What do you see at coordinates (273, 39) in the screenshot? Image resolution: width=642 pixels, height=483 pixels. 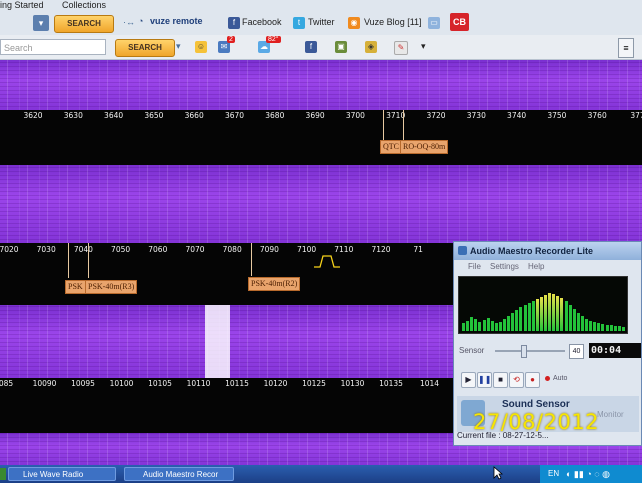 I see `weather-temperature: 82°` at bounding box center [273, 39].